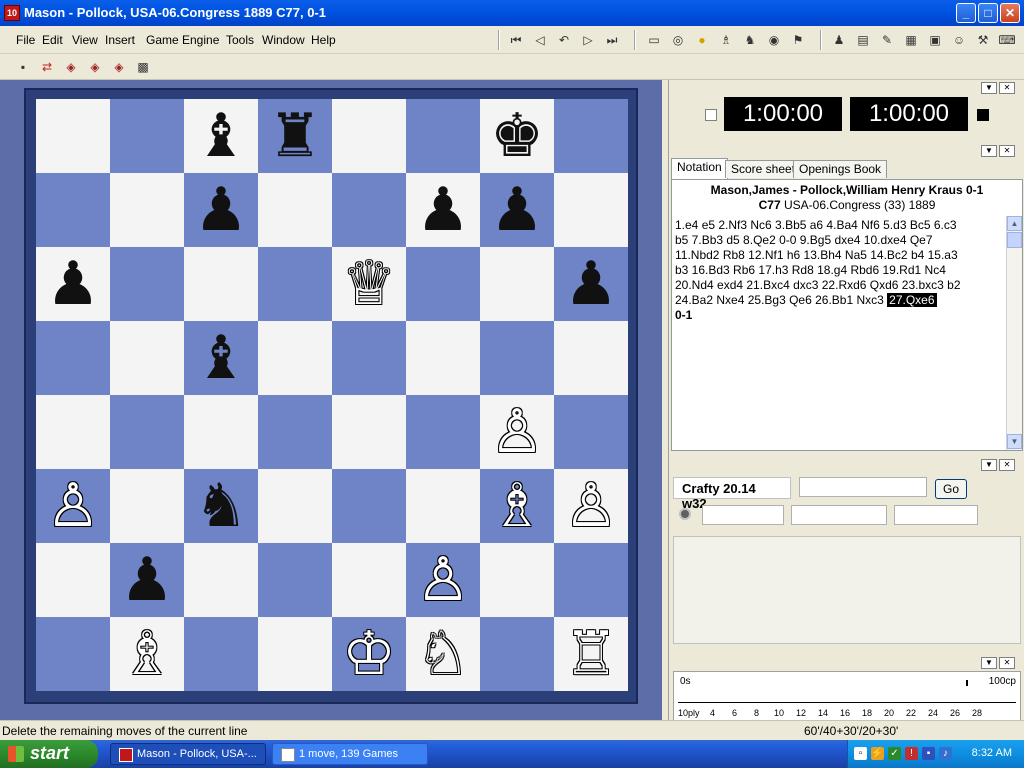 The width and height of the screenshot is (1024, 768). I want to click on square-d7, so click(295, 210).